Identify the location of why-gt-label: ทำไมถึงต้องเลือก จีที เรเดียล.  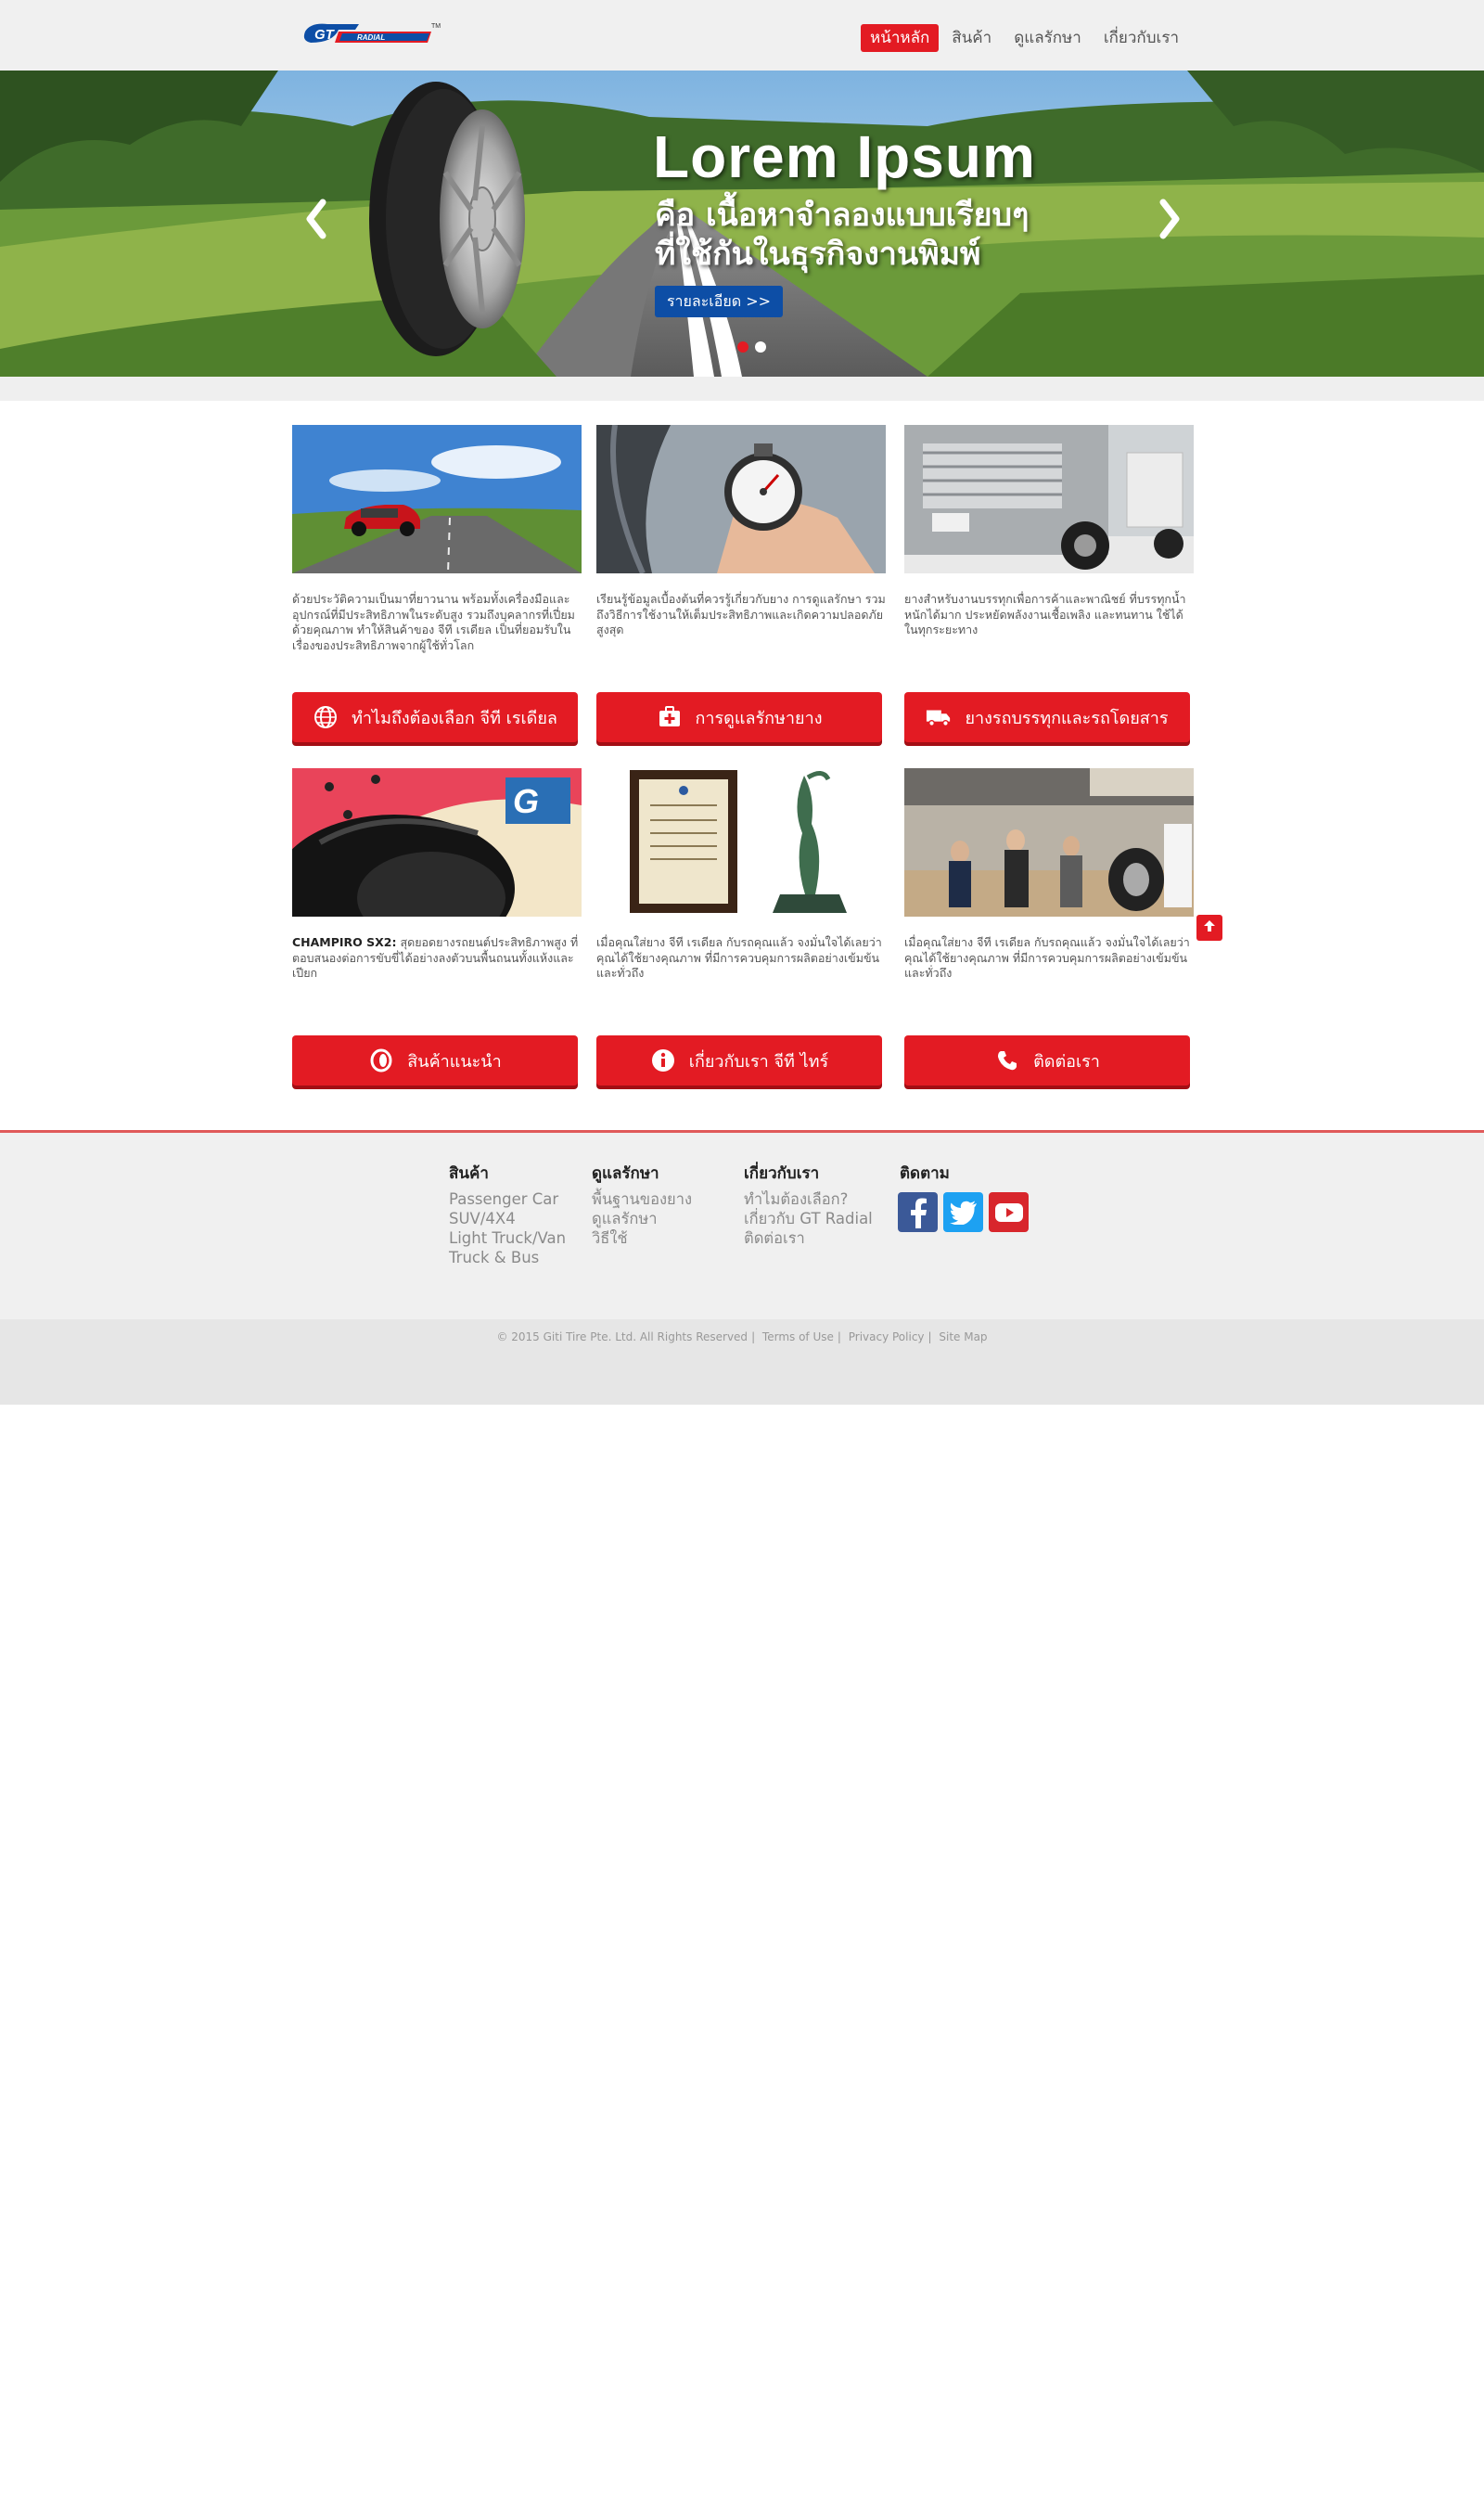
(454, 718).